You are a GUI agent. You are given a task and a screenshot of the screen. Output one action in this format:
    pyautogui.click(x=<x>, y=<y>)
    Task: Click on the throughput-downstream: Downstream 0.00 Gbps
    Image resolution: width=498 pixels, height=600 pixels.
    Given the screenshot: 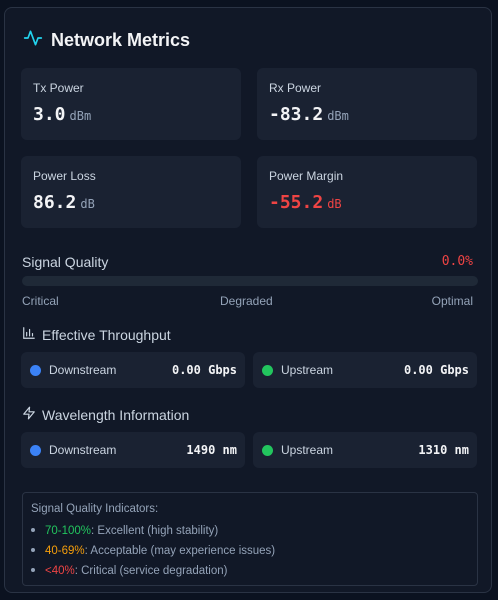 What is the action you would take?
    pyautogui.click(x=133, y=370)
    